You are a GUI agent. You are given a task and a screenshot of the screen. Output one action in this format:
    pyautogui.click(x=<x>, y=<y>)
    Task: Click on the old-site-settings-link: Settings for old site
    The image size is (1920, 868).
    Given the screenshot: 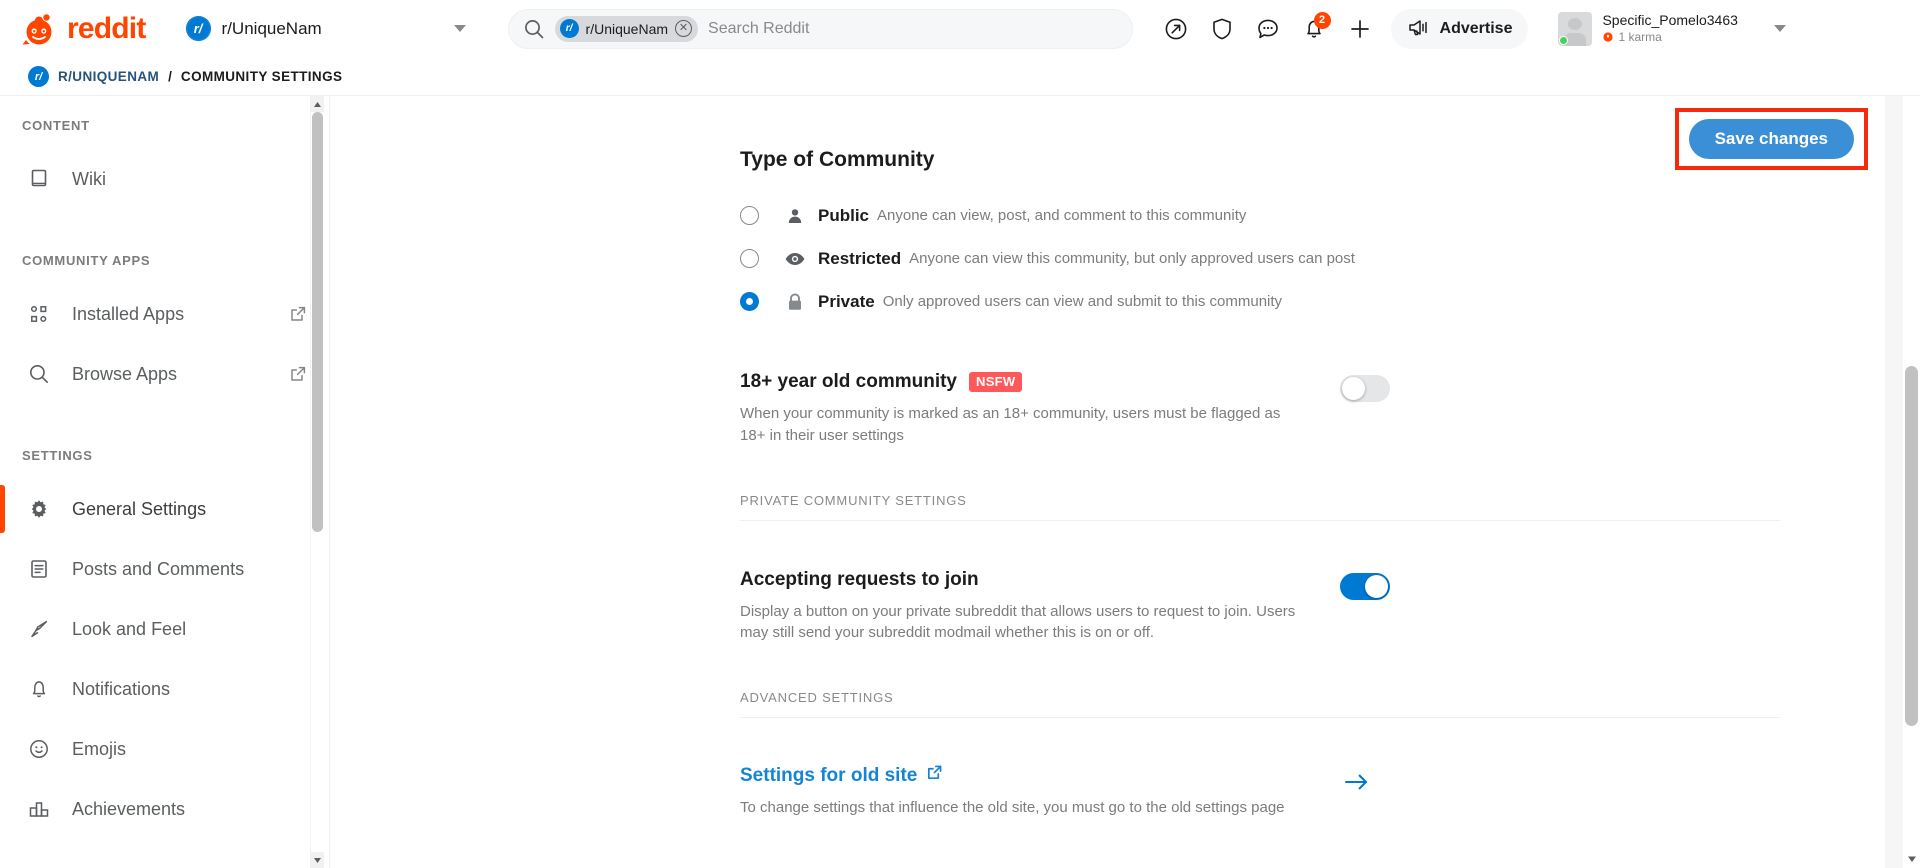 What is the action you would take?
    pyautogui.click(x=1042, y=775)
    